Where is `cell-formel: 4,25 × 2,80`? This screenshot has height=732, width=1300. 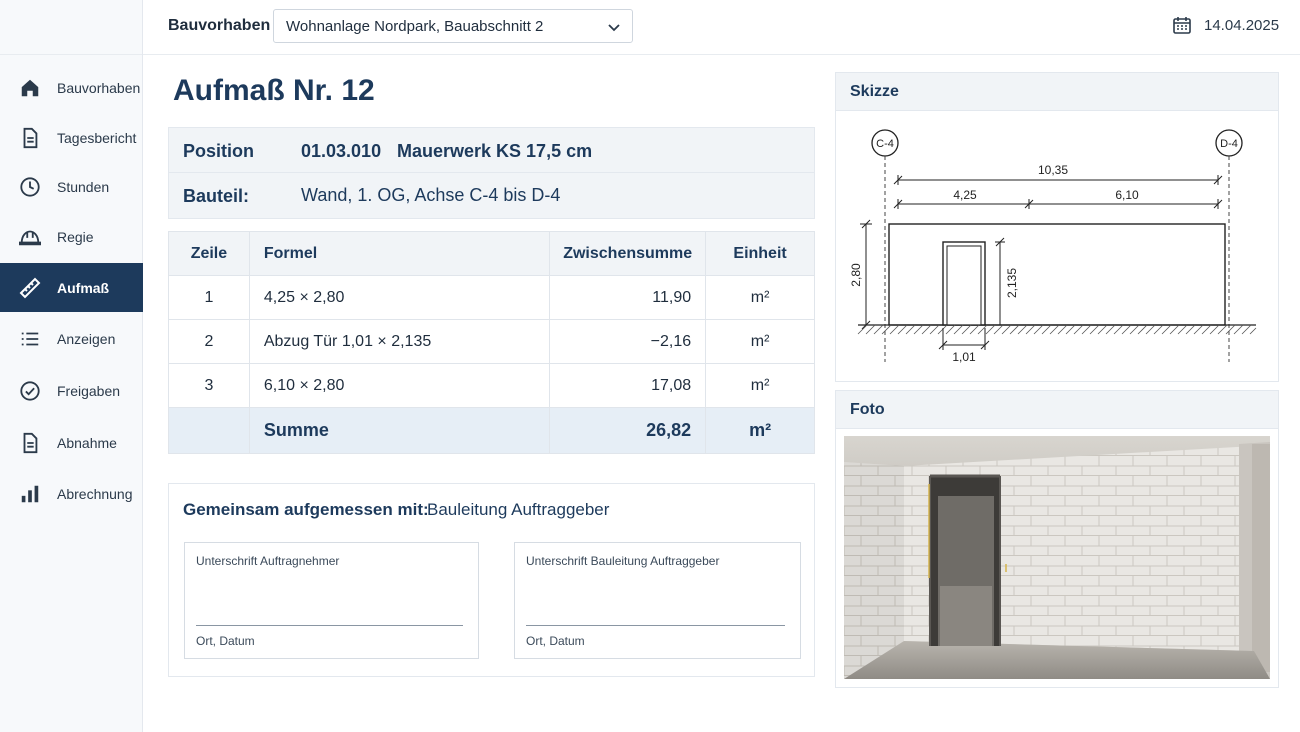
cell-formel: 4,25 × 2,80 is located at coordinates (399, 297).